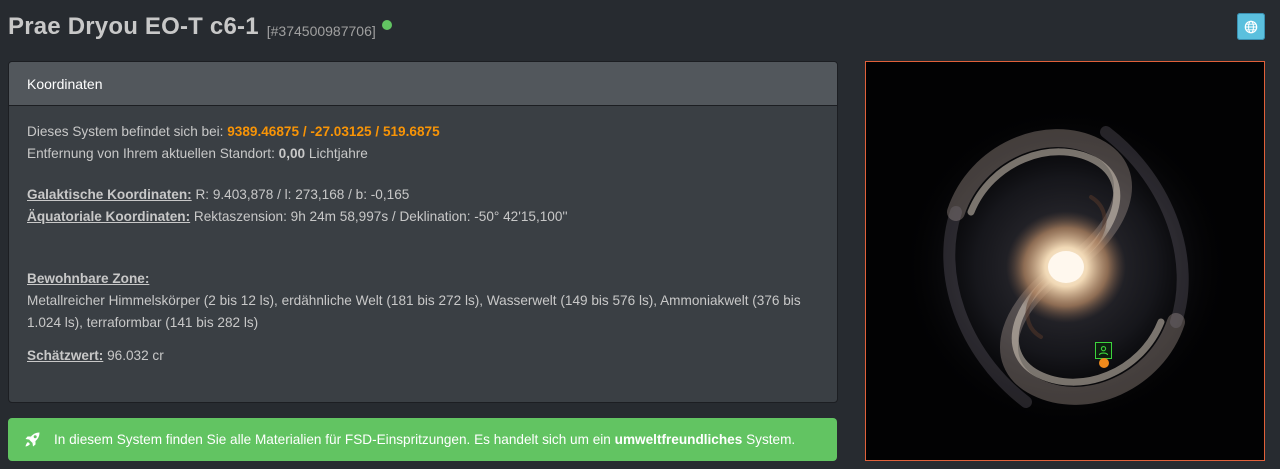 The width and height of the screenshot is (1280, 469). What do you see at coordinates (292, 153) in the screenshot?
I see `distance-value: 0,00` at bounding box center [292, 153].